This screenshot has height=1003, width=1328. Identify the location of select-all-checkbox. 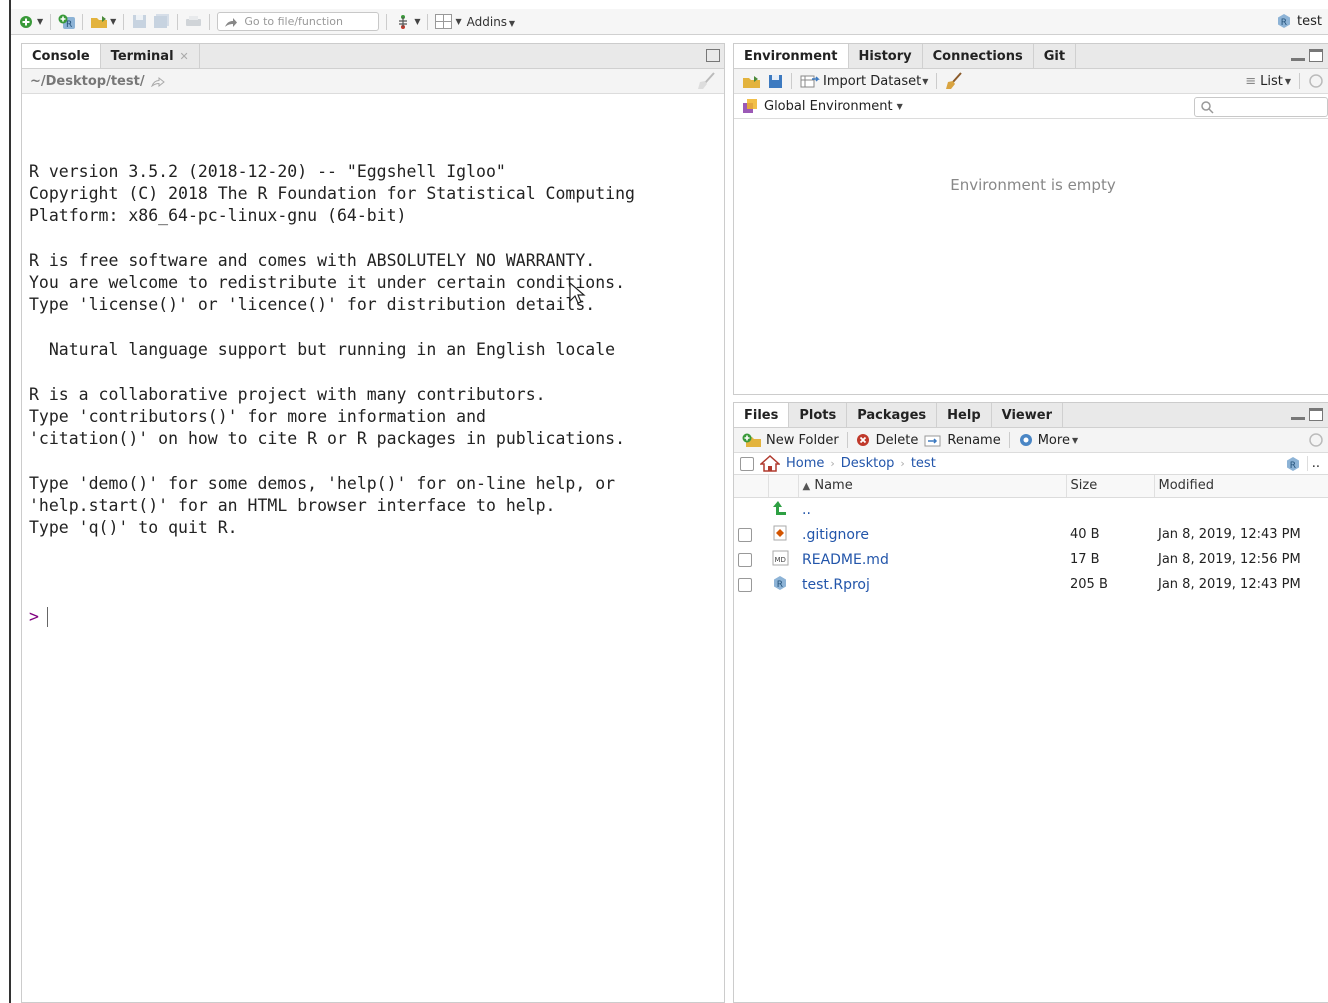
(747, 463).